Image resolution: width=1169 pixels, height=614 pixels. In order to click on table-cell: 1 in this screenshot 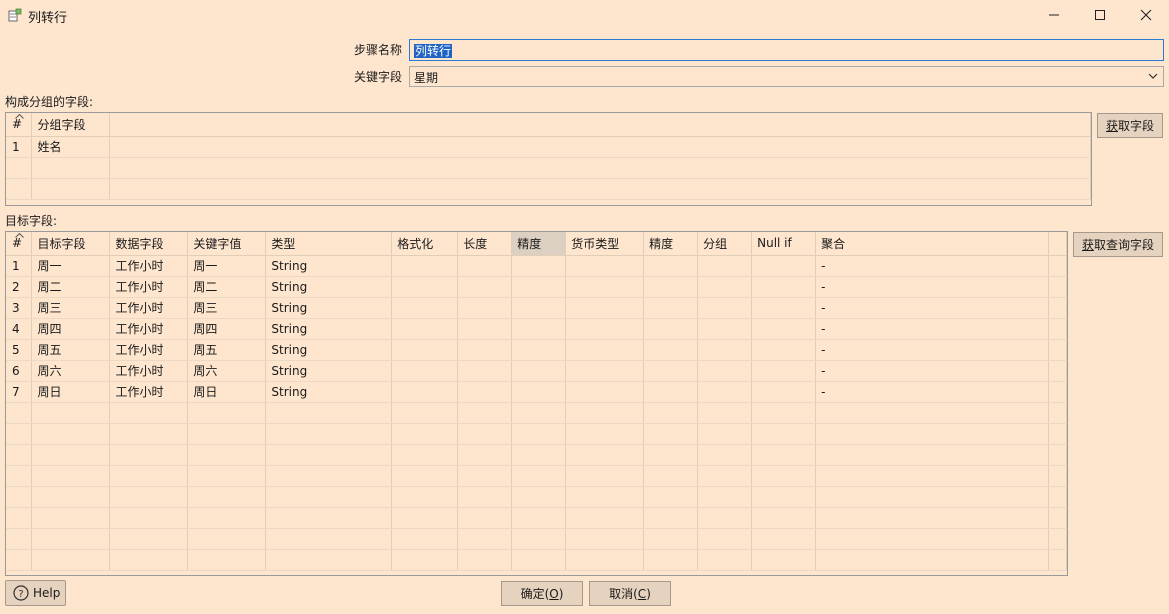, I will do `click(19, 147)`.